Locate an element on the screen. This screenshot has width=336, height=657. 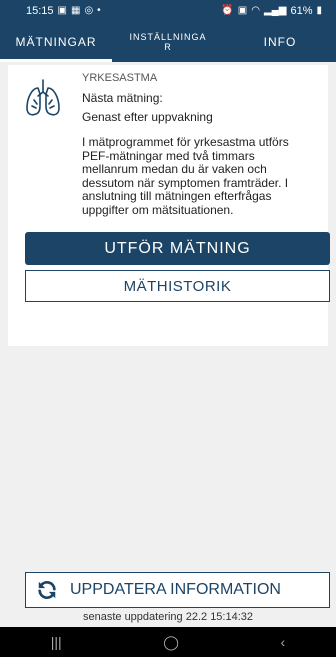
last-update-text: senaste uppdatering 22.2 15:14:32 is located at coordinates (168, 617).